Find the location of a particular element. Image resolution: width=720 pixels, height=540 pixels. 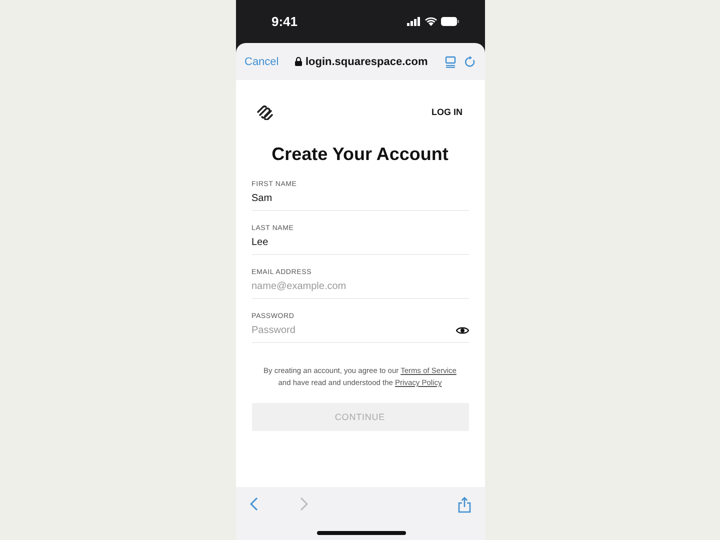

share-icon is located at coordinates (464, 505).